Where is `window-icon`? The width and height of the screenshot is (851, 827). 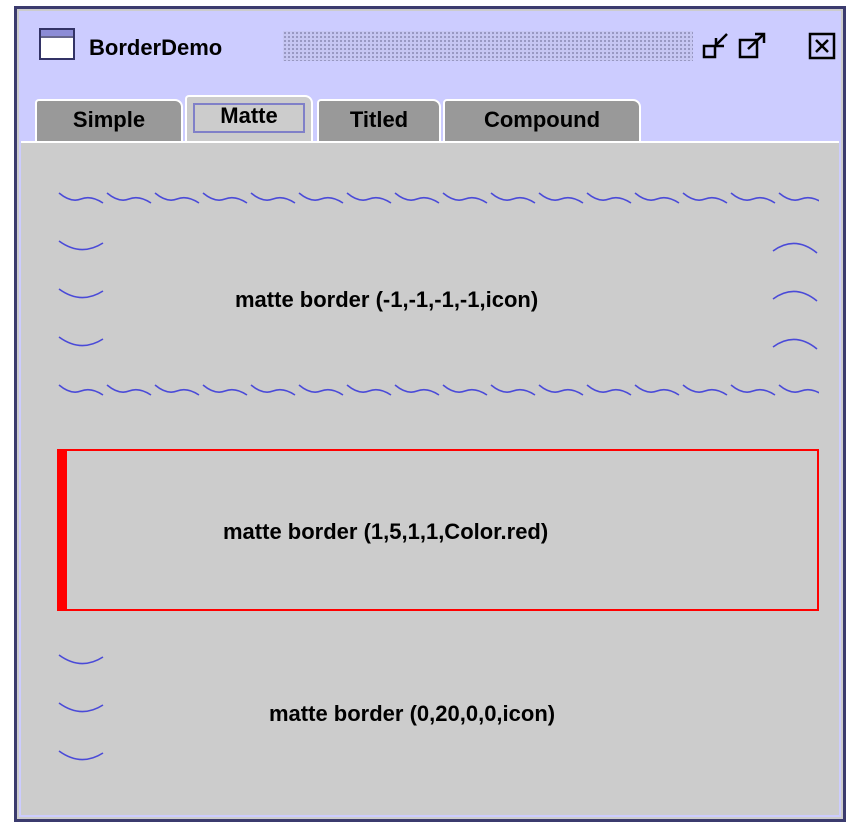 window-icon is located at coordinates (57, 44).